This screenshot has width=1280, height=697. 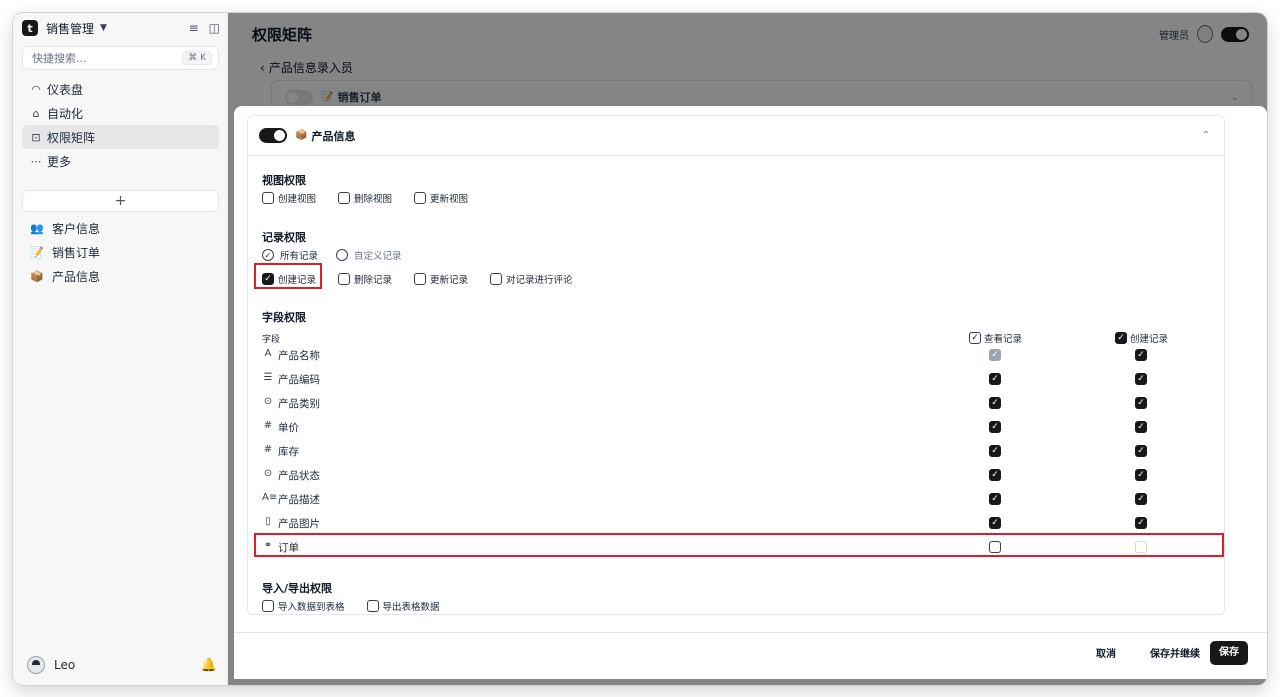 I want to click on card-header: 📦 产品信息 ⌃, so click(x=736, y=136).